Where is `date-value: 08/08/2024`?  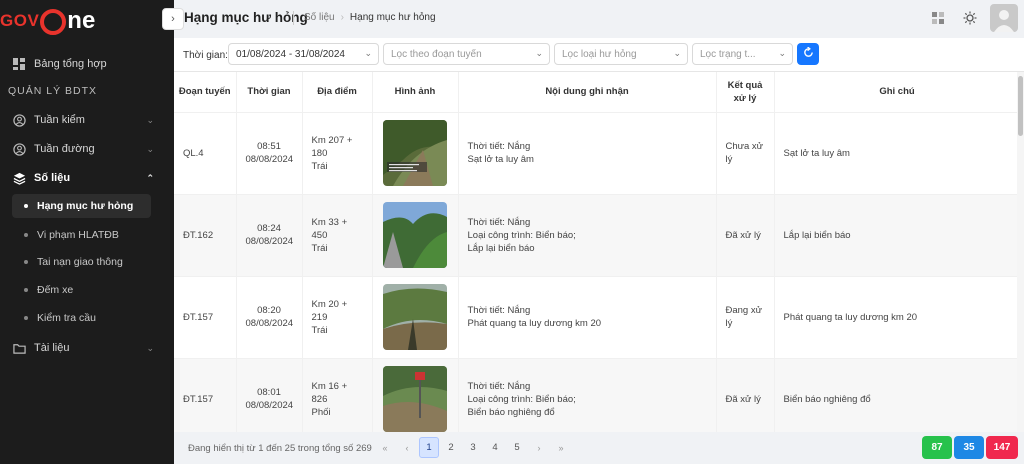 date-value: 08/08/2024 is located at coordinates (269, 323).